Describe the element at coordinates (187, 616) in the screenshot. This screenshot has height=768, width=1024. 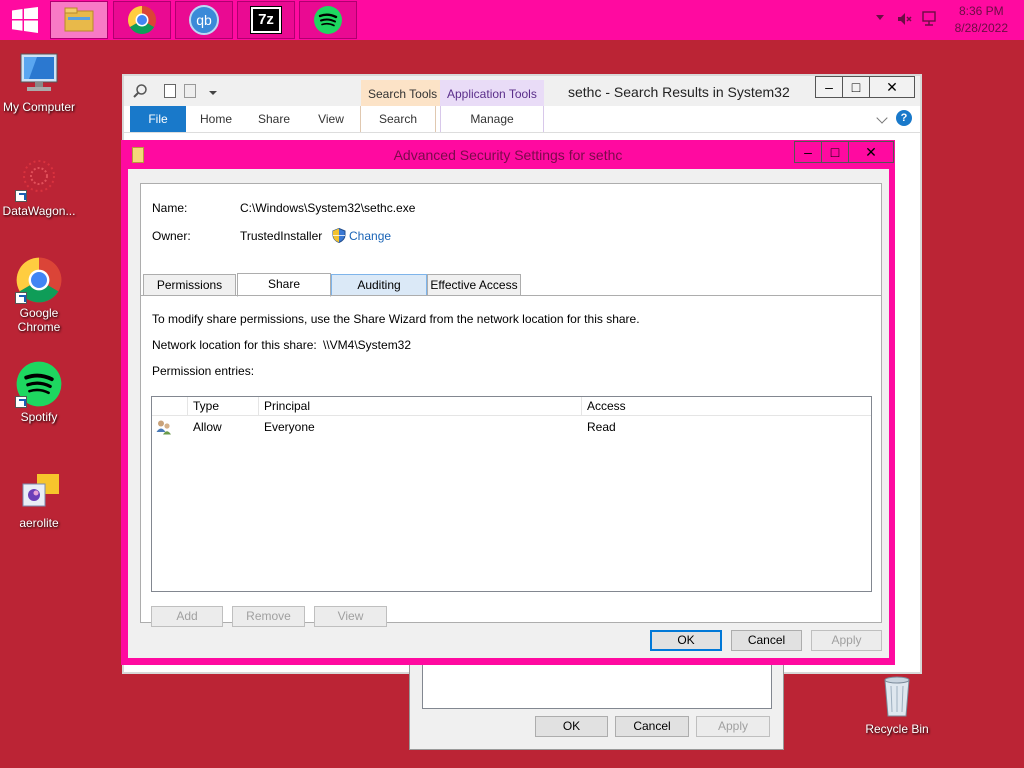
I see `add-button: Add` at that location.